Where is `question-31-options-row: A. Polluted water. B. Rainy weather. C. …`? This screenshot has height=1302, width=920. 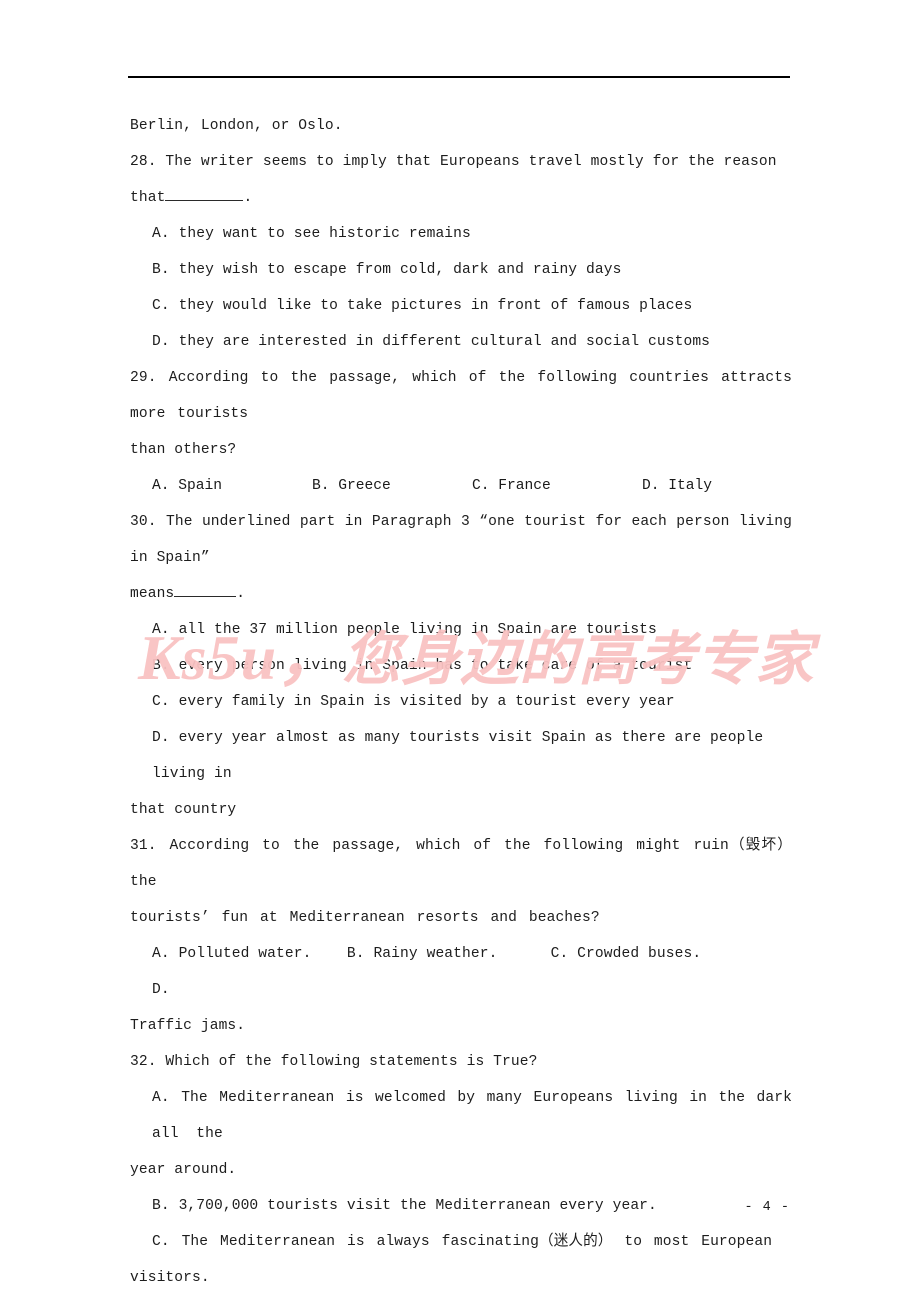
question-31-options-row: A. Polluted water. B. Rainy weather. C. … is located at coordinates (461, 972).